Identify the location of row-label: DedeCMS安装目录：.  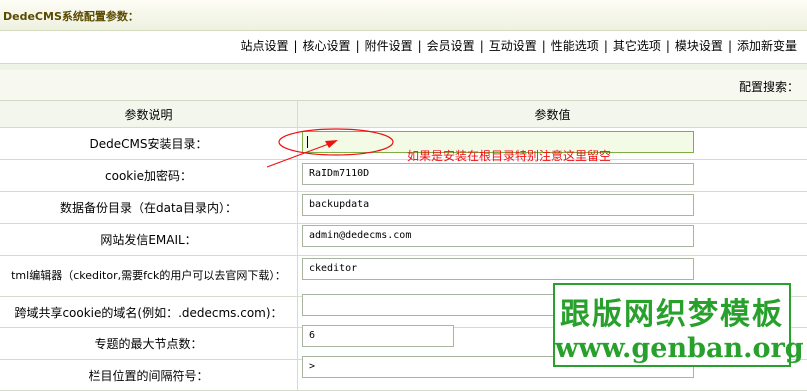
(149, 143).